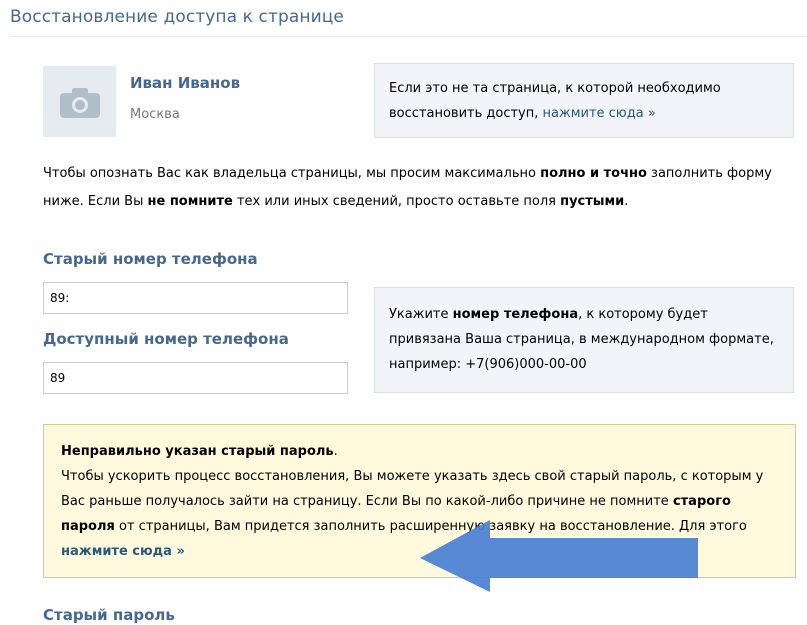 This screenshot has width=807, height=625. I want to click on avatar, so click(79, 101).